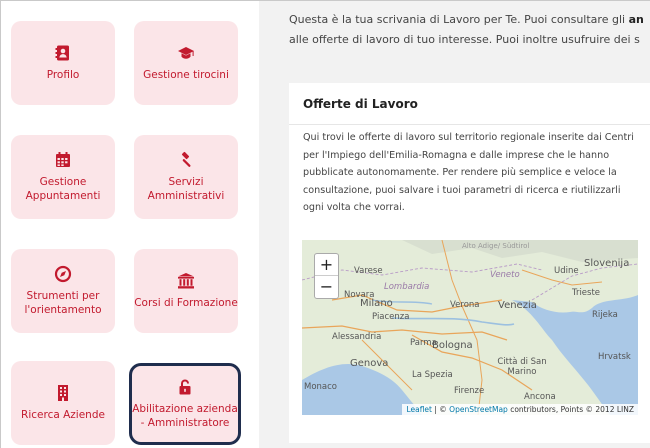 The height and width of the screenshot is (448, 650). I want to click on map-label: Varese, so click(368, 271).